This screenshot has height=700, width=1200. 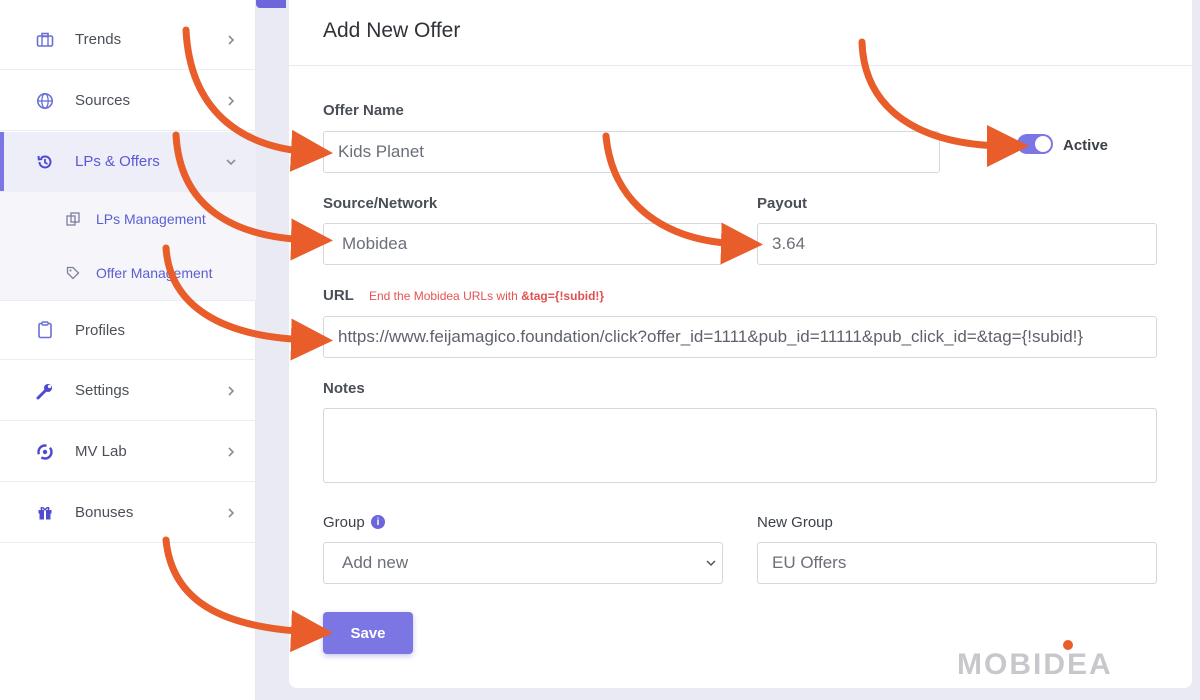 I want to click on sidebar-item-settings: Settings, so click(x=128, y=391).